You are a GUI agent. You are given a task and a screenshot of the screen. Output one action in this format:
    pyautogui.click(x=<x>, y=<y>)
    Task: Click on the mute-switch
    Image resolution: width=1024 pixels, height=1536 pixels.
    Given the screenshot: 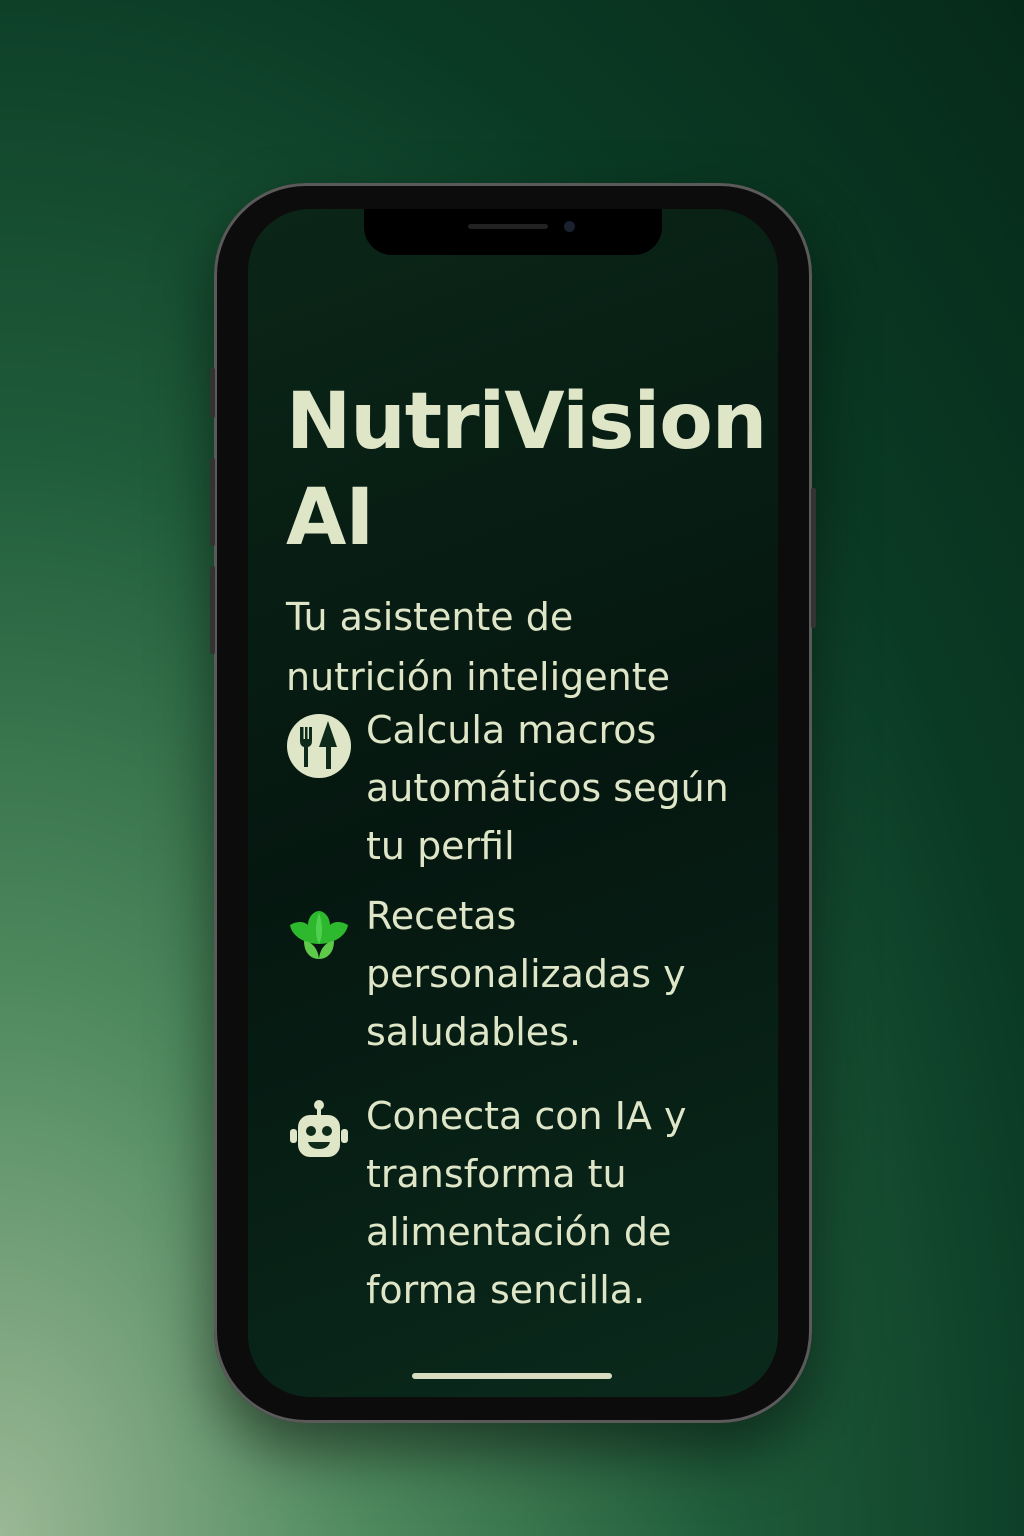 What is the action you would take?
    pyautogui.click(x=212, y=393)
    